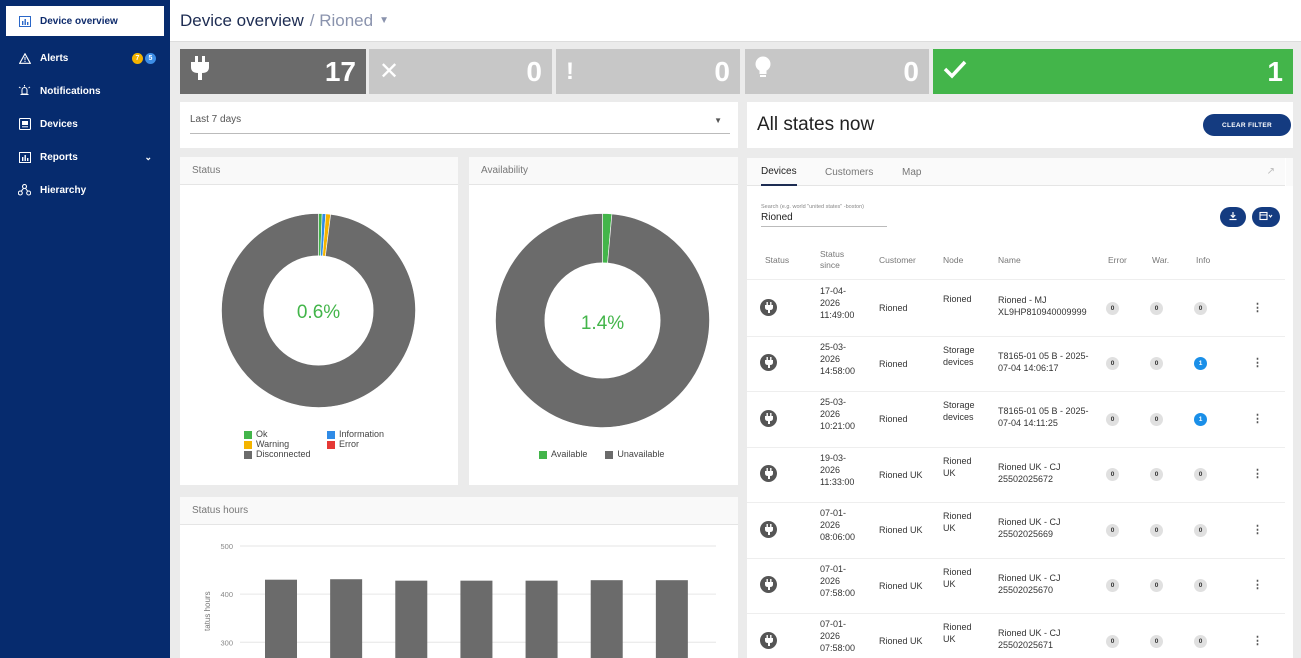 The image size is (1301, 658). I want to click on status-legend-right: Information Error, so click(355, 439).